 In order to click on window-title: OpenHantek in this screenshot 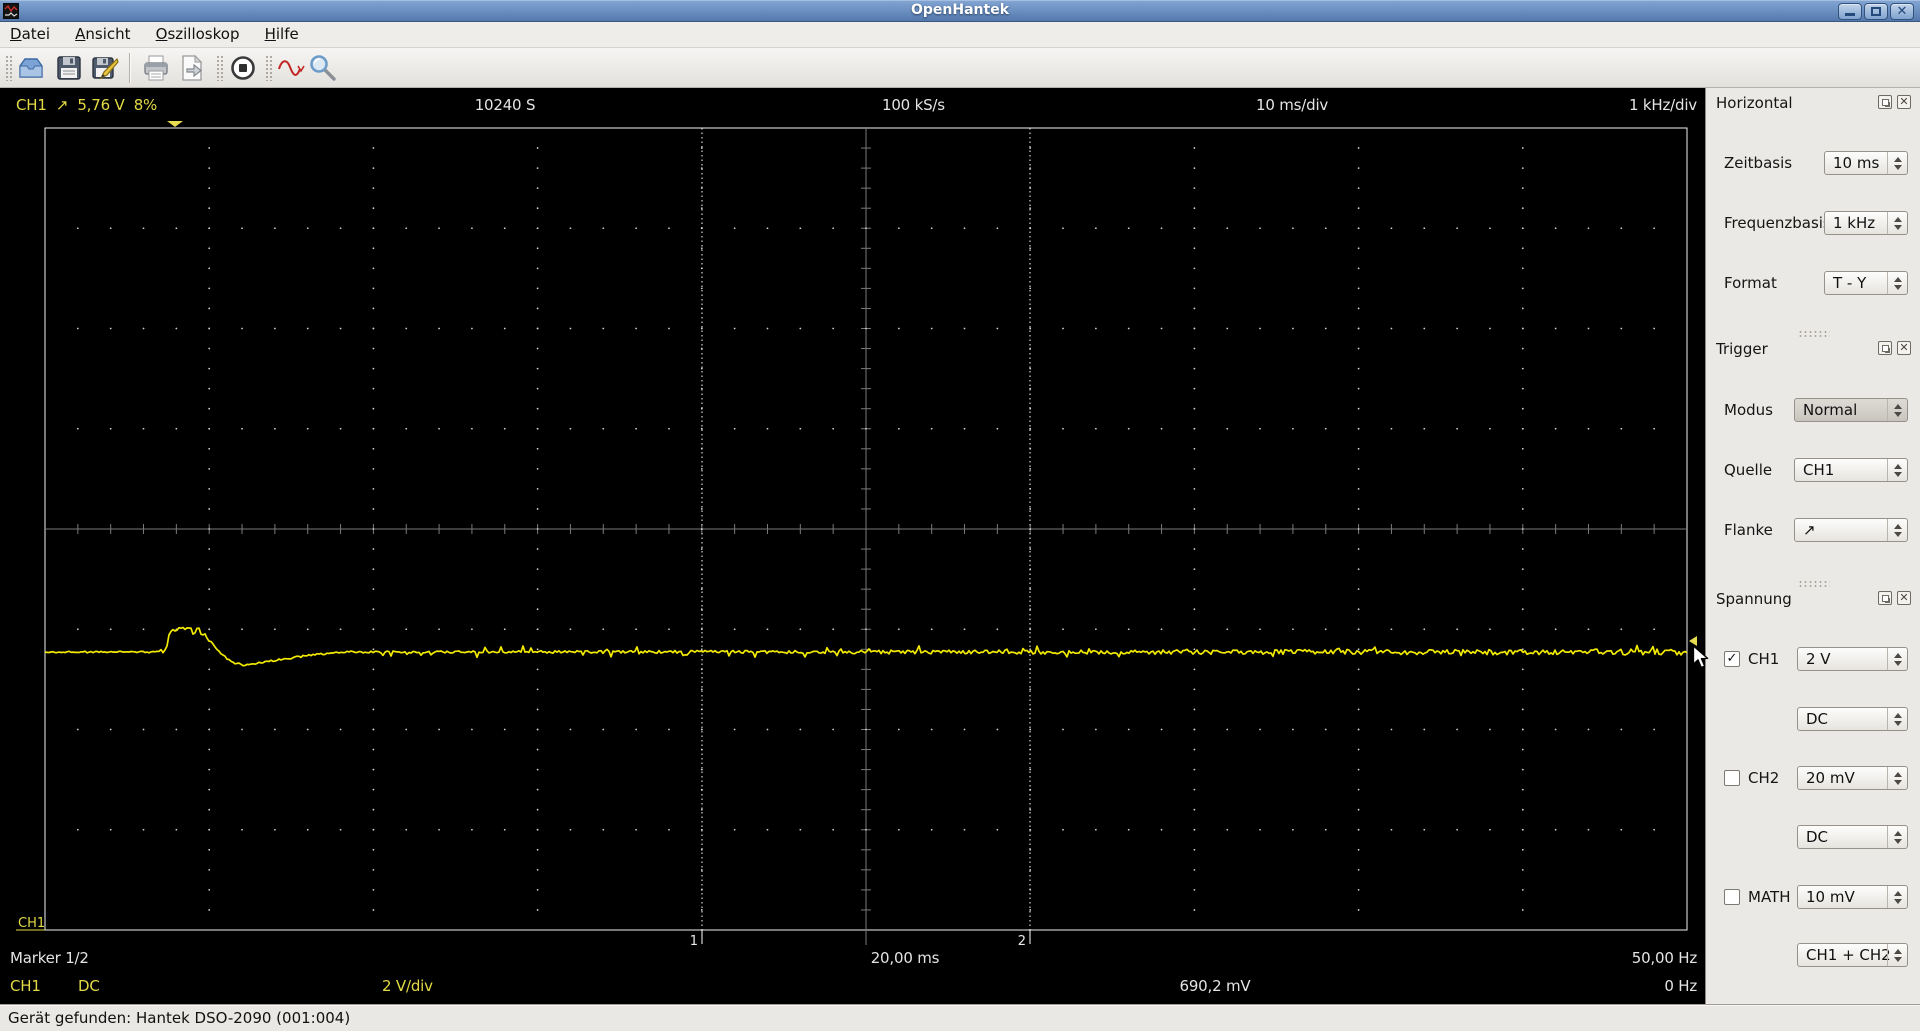, I will do `click(959, 10)`.